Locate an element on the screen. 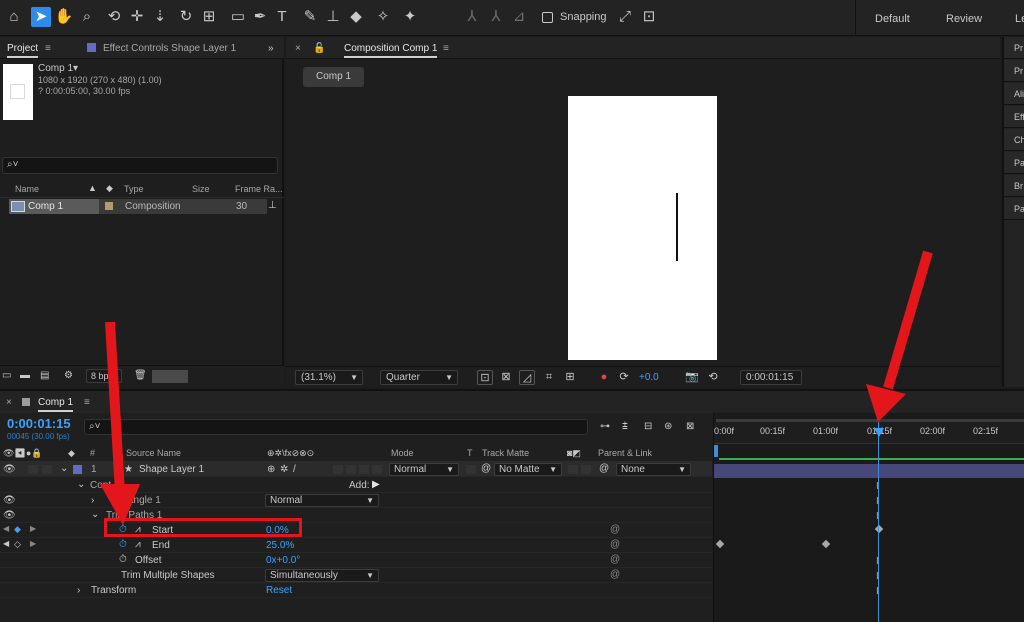 This screenshot has height=622, width=1024. arrow-shaft-left is located at coordinates (115, 407).